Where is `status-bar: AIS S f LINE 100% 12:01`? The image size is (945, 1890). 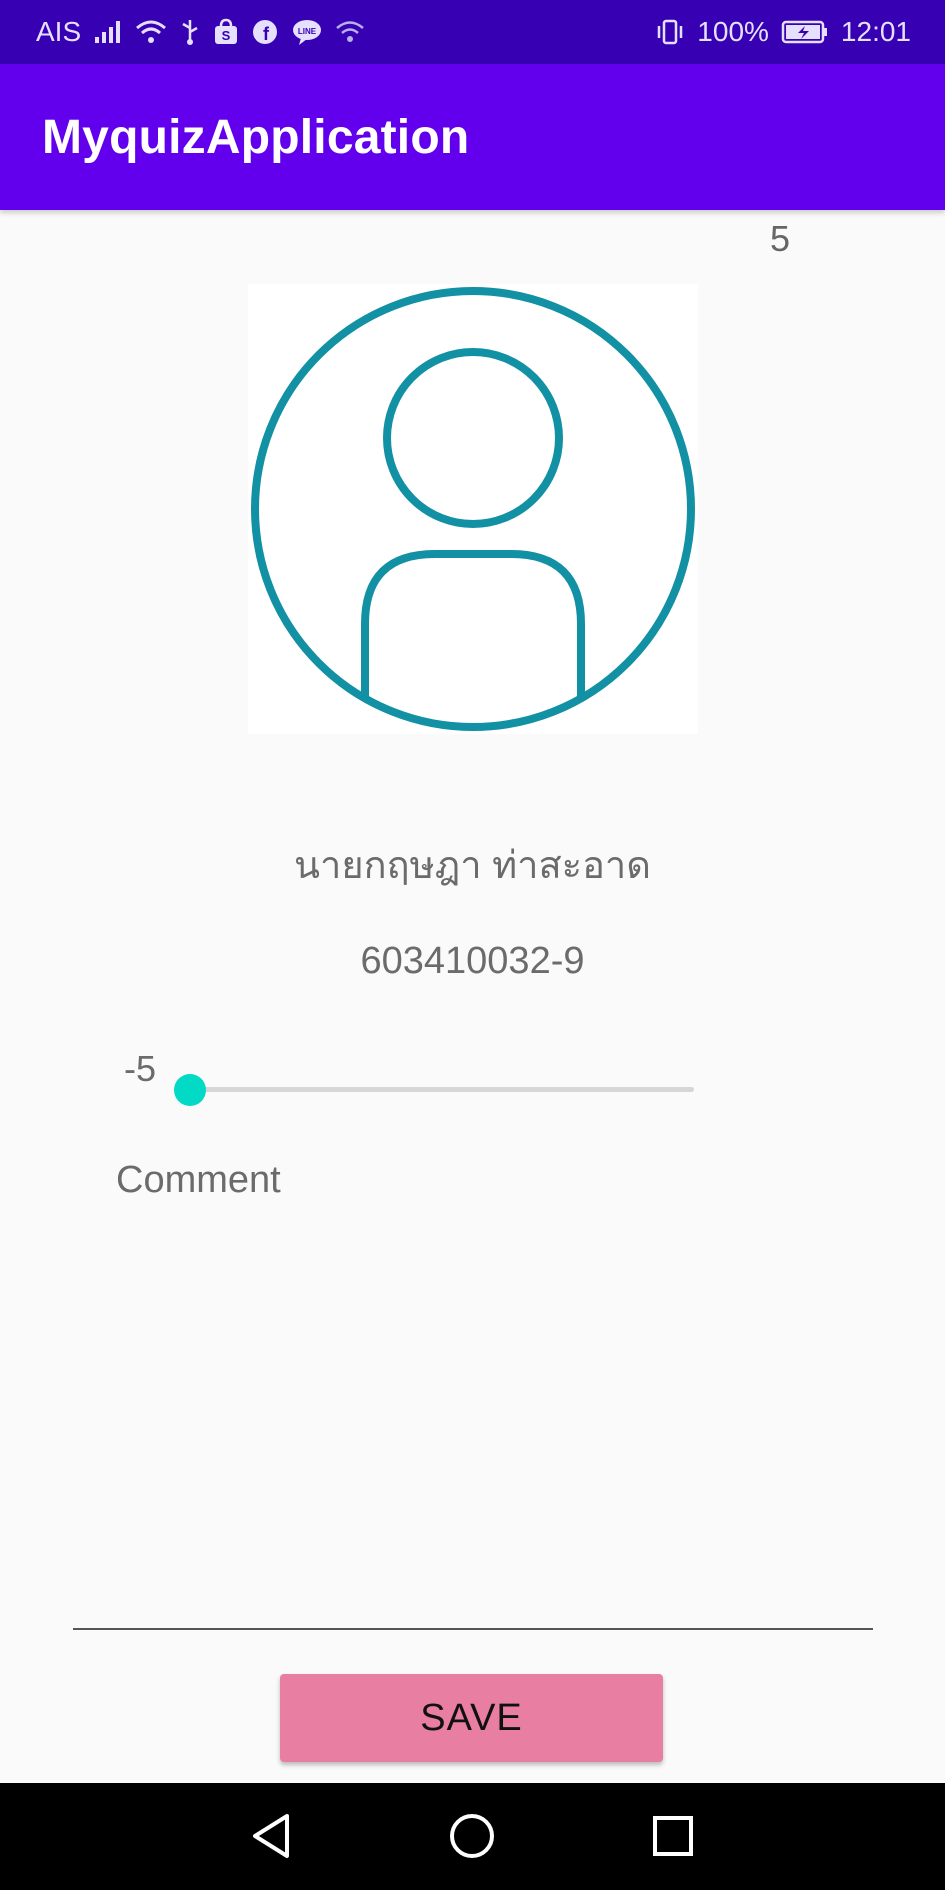 status-bar: AIS S f LINE 100% 12:01 is located at coordinates (472, 32).